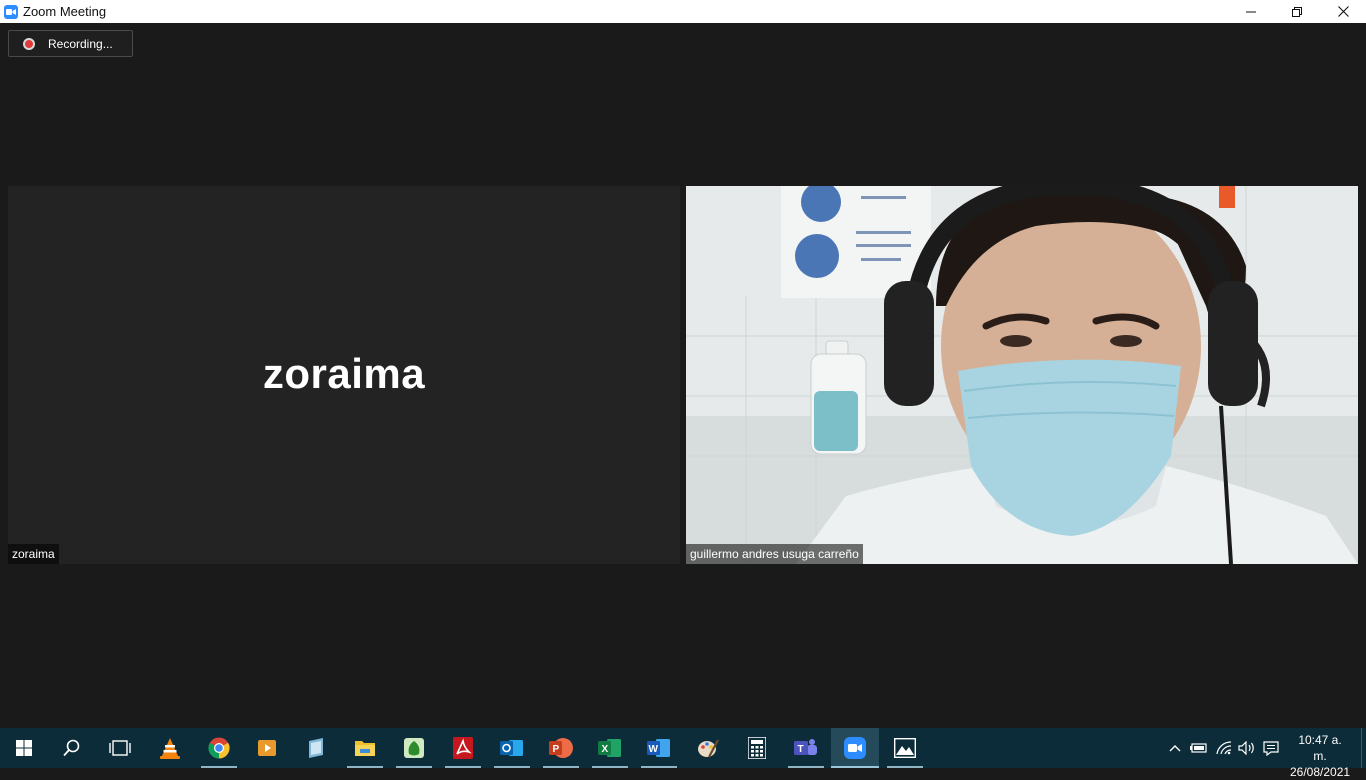 Image resolution: width=1366 pixels, height=780 pixels. I want to click on zoom-icon, so click(855, 748).